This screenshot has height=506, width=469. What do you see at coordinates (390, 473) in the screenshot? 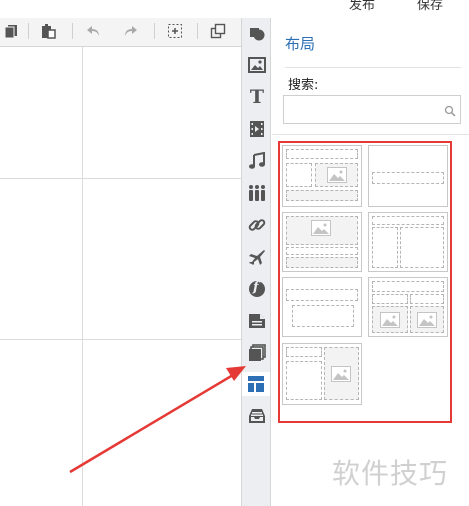
I see `watermark: 软件技巧` at bounding box center [390, 473].